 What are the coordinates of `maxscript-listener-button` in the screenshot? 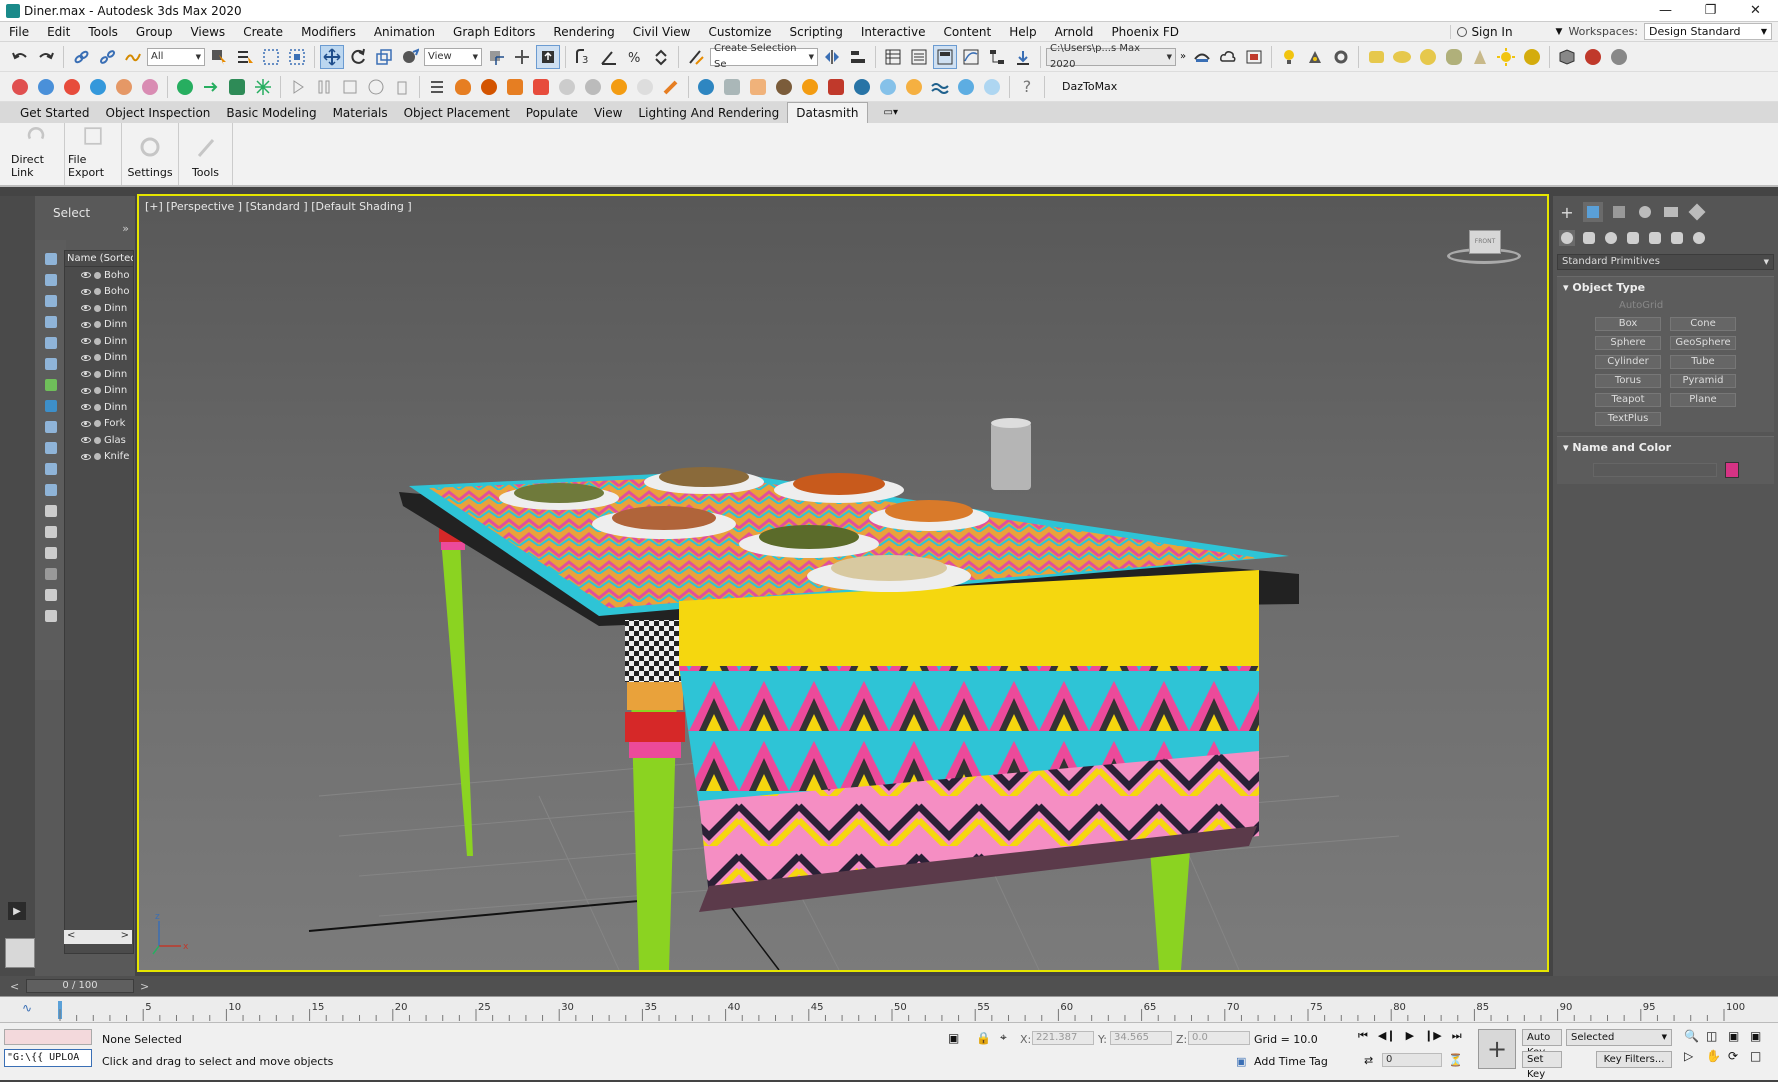 It's located at (20, 953).